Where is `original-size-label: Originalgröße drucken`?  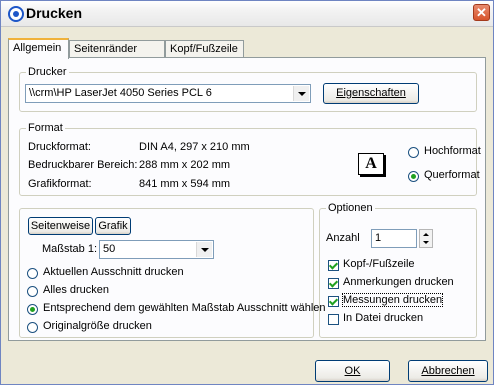 original-size-label: Originalgröße drucken is located at coordinates (97, 326).